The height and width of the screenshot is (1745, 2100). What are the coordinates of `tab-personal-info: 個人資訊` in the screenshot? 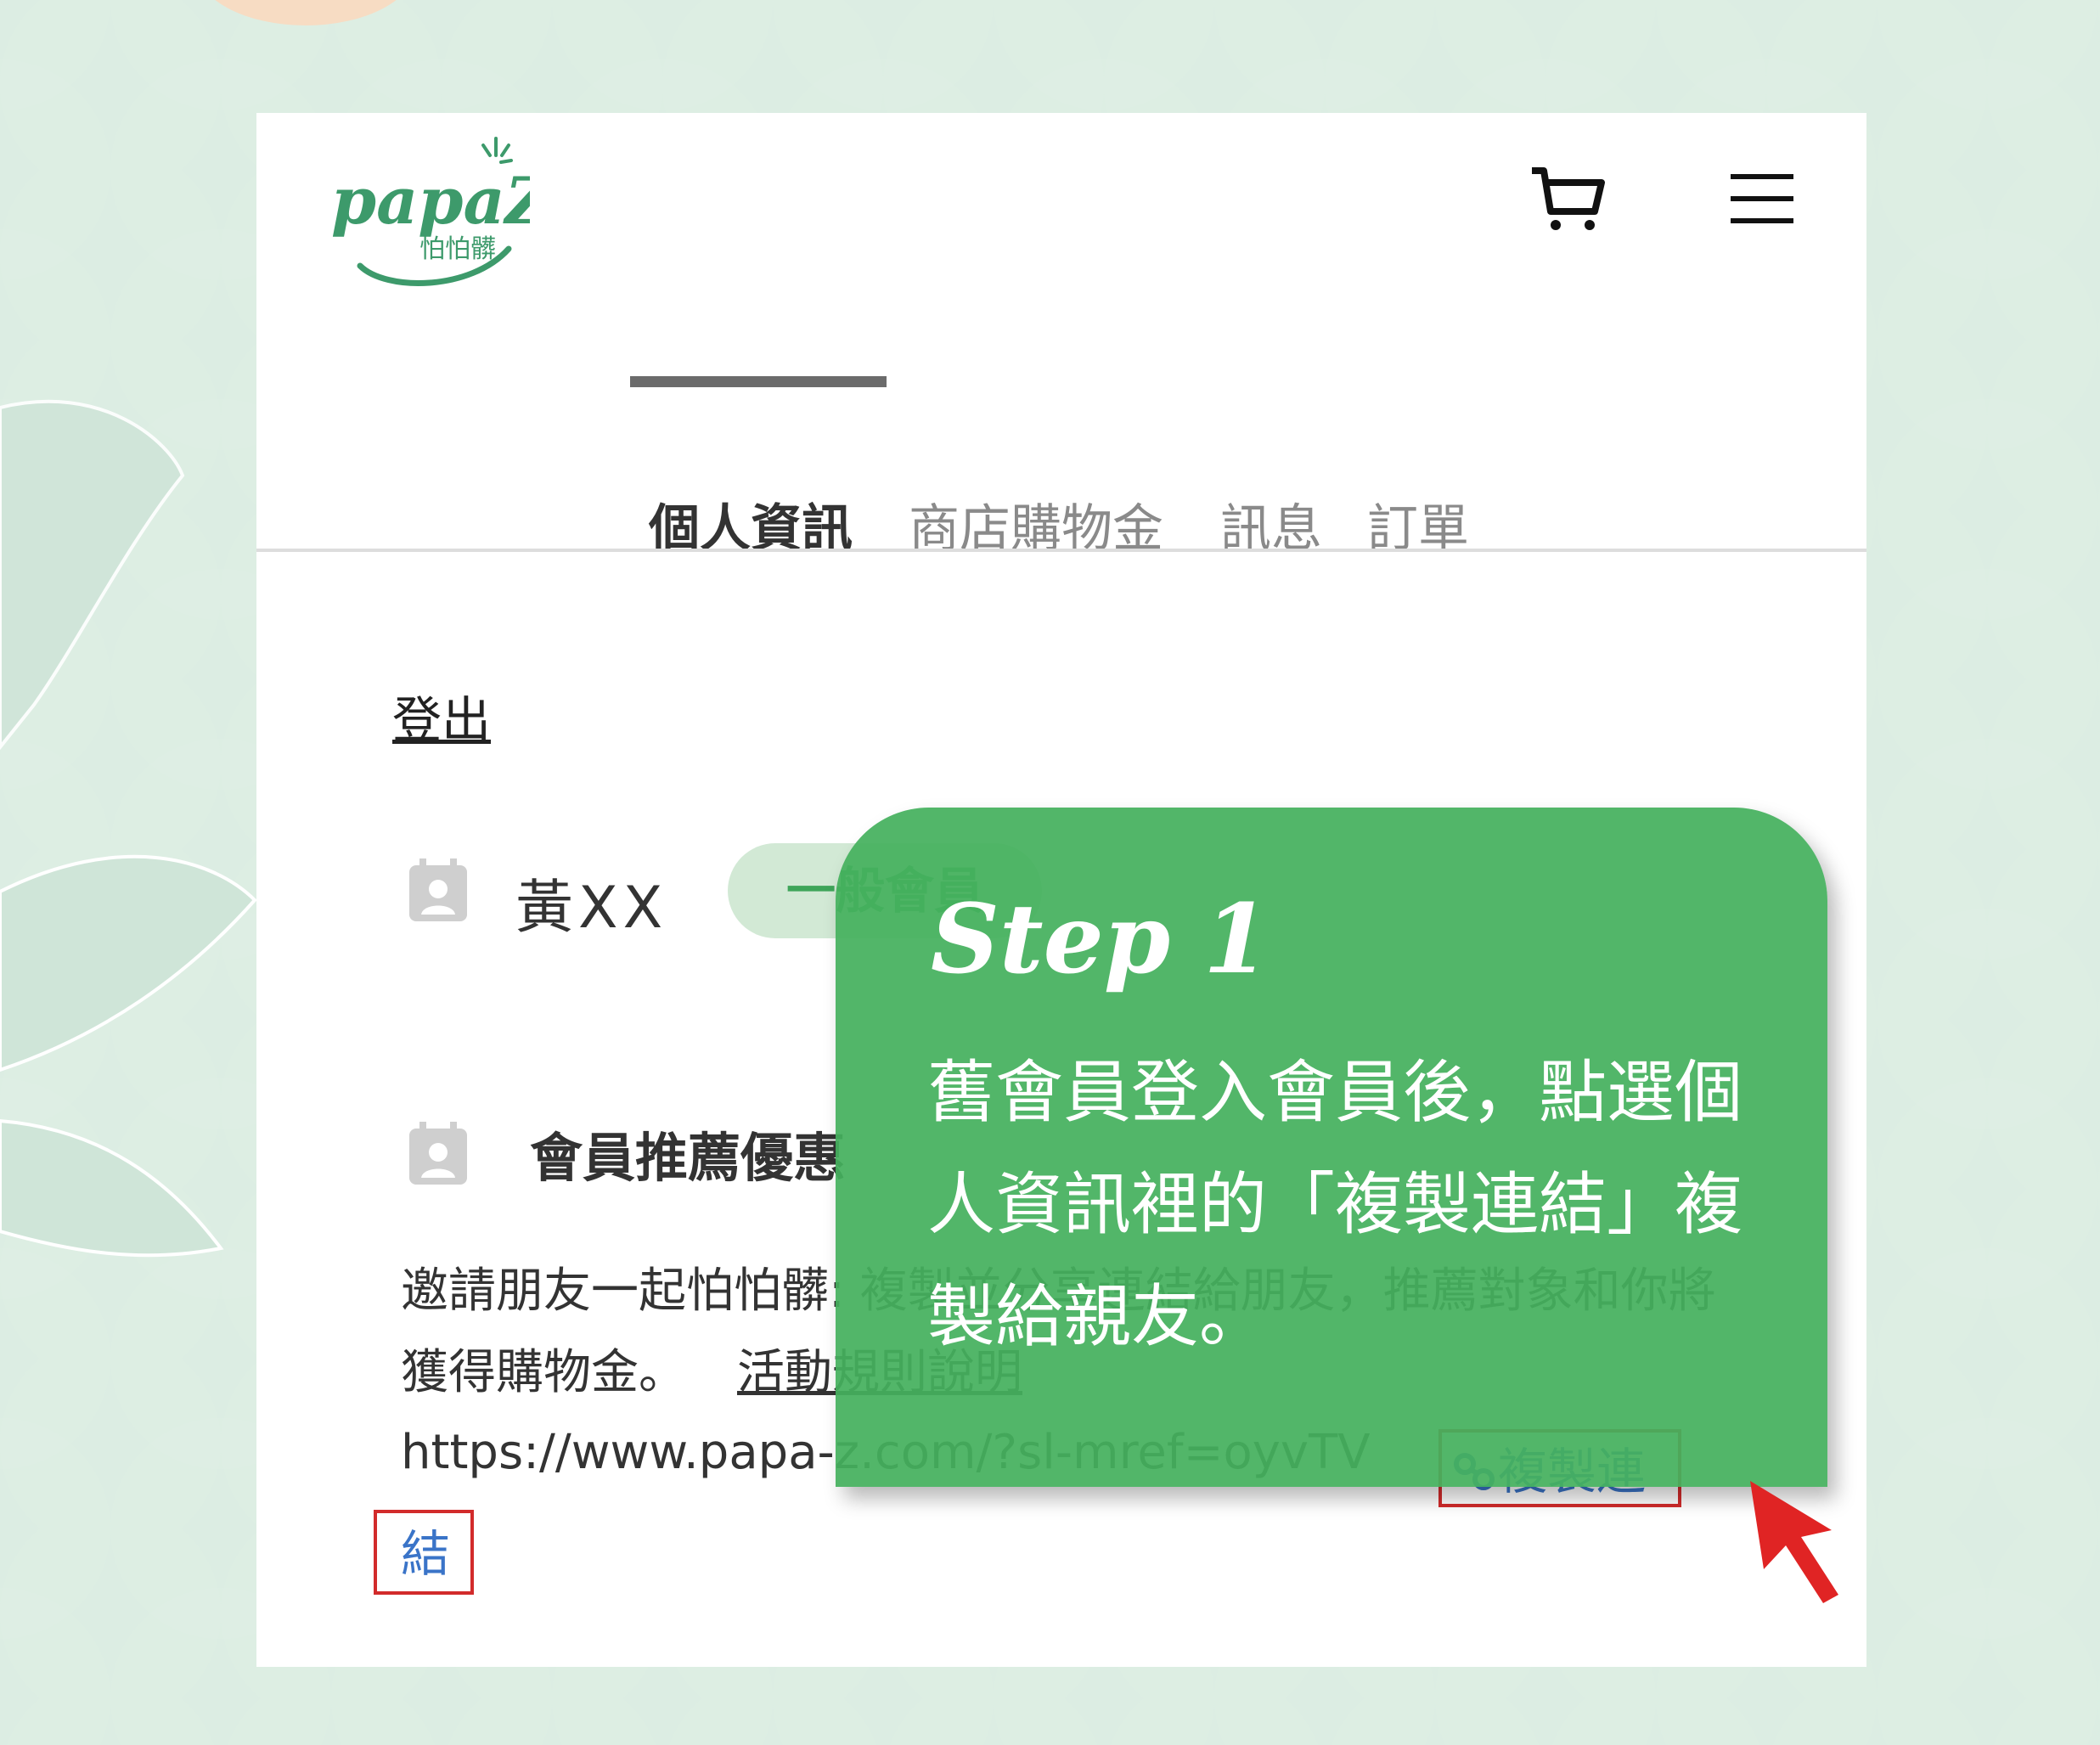 It's located at (751, 529).